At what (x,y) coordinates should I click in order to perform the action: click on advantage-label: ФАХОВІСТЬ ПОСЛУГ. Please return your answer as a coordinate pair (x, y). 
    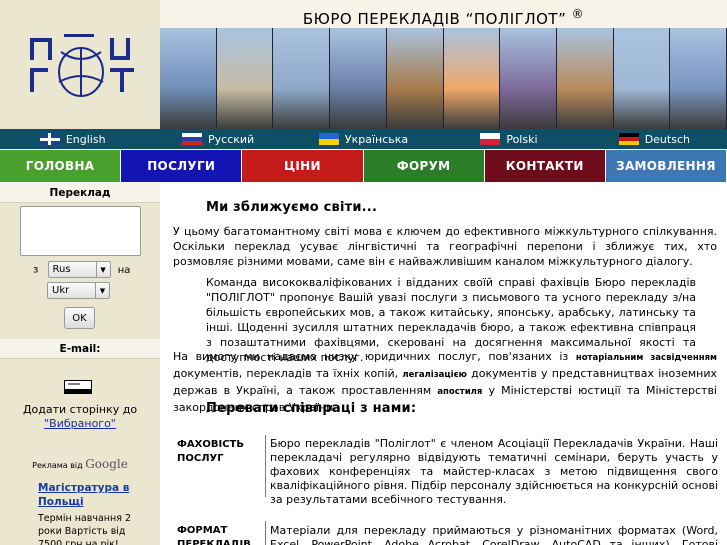
    Looking at the image, I should click on (210, 451).